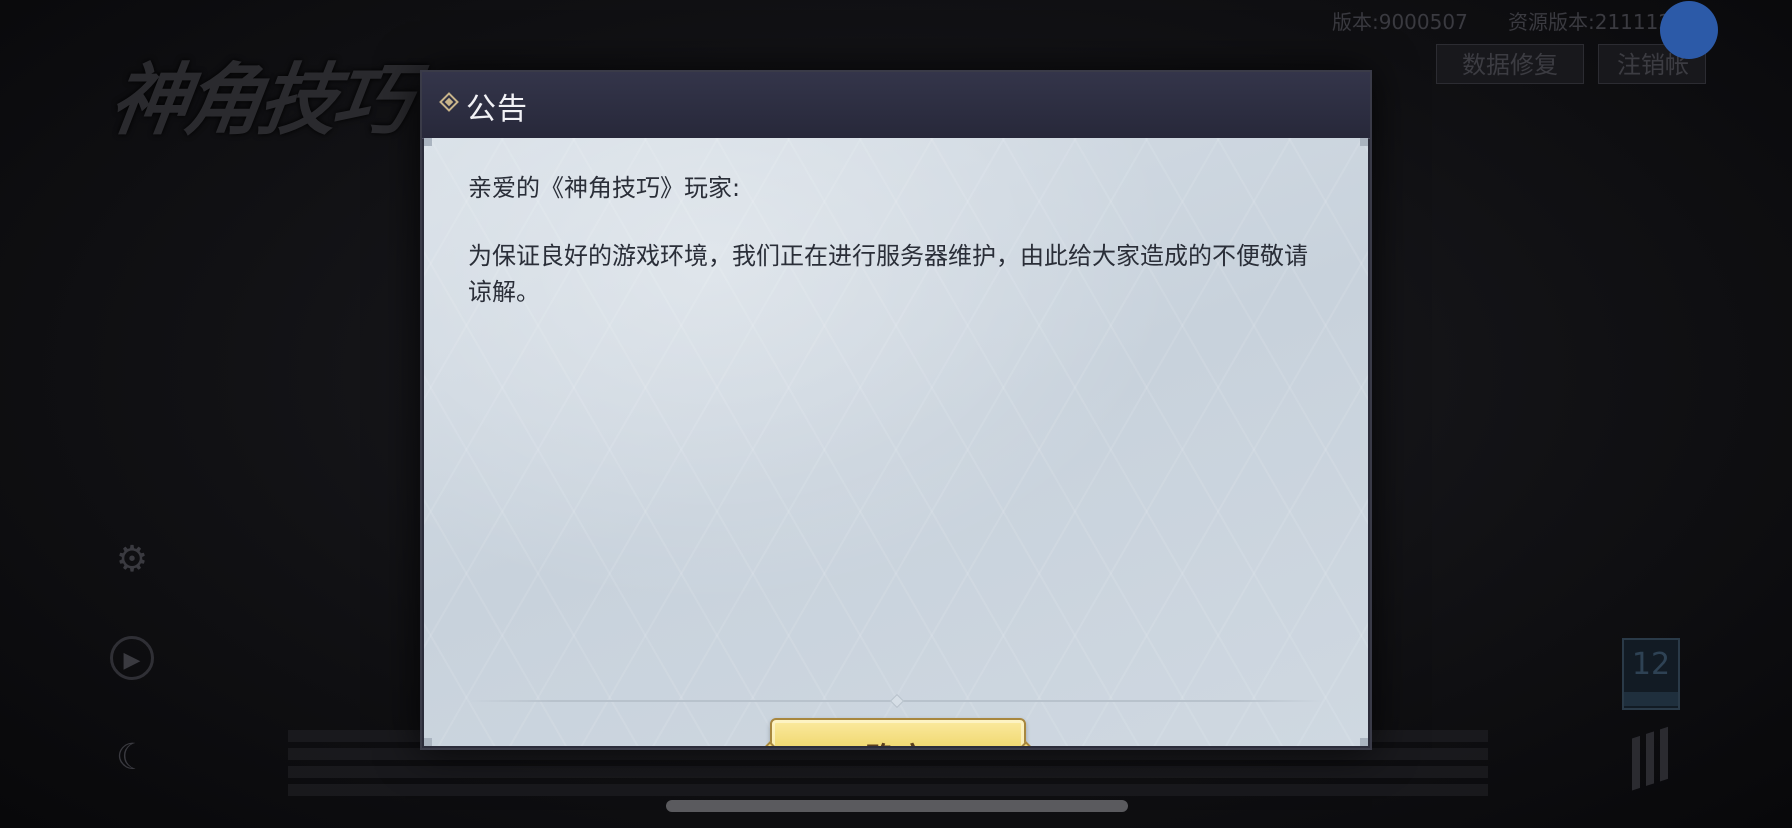 Image resolution: width=1792 pixels, height=828 pixels. I want to click on home-indicator-bar, so click(897, 806).